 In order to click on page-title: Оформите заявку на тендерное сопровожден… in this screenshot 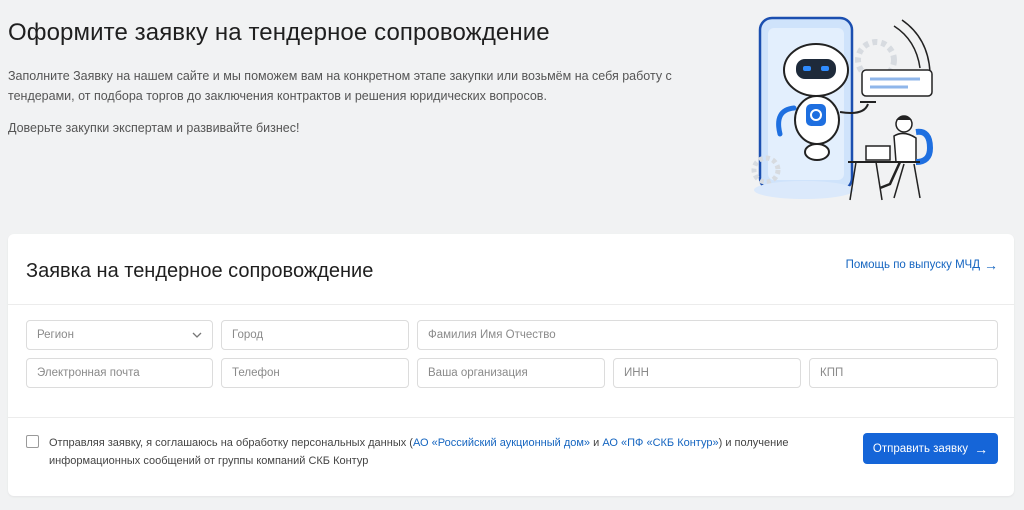, I will do `click(279, 32)`.